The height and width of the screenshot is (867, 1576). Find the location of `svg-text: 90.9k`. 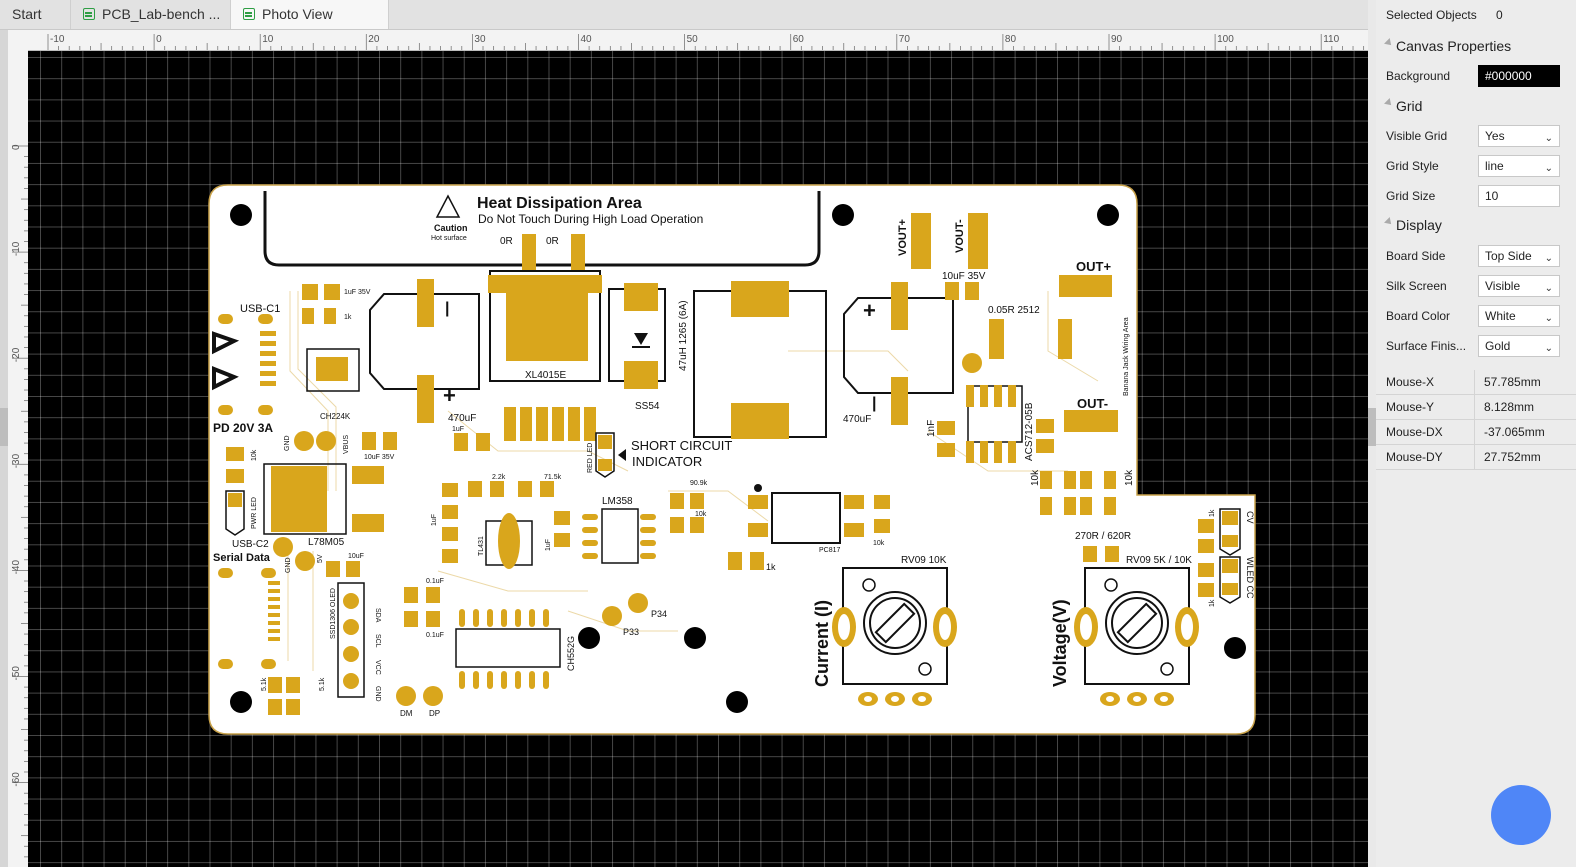

svg-text: 90.9k is located at coordinates (699, 483).